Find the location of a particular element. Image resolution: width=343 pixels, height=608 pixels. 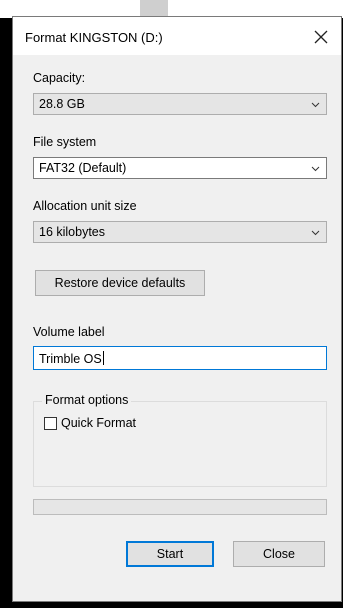

restore-defaults-button: Restore device defaults is located at coordinates (120, 283).